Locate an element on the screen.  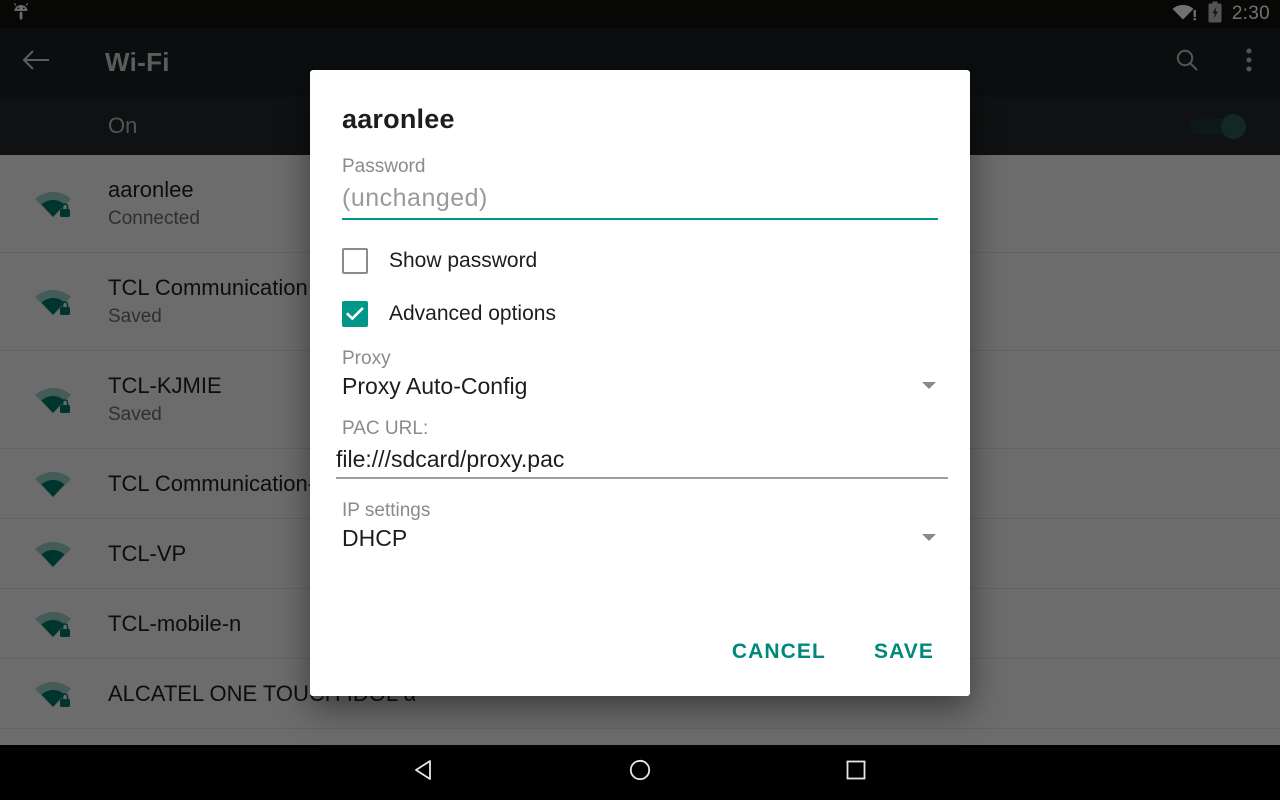
switch-knob is located at coordinates (1233, 126).